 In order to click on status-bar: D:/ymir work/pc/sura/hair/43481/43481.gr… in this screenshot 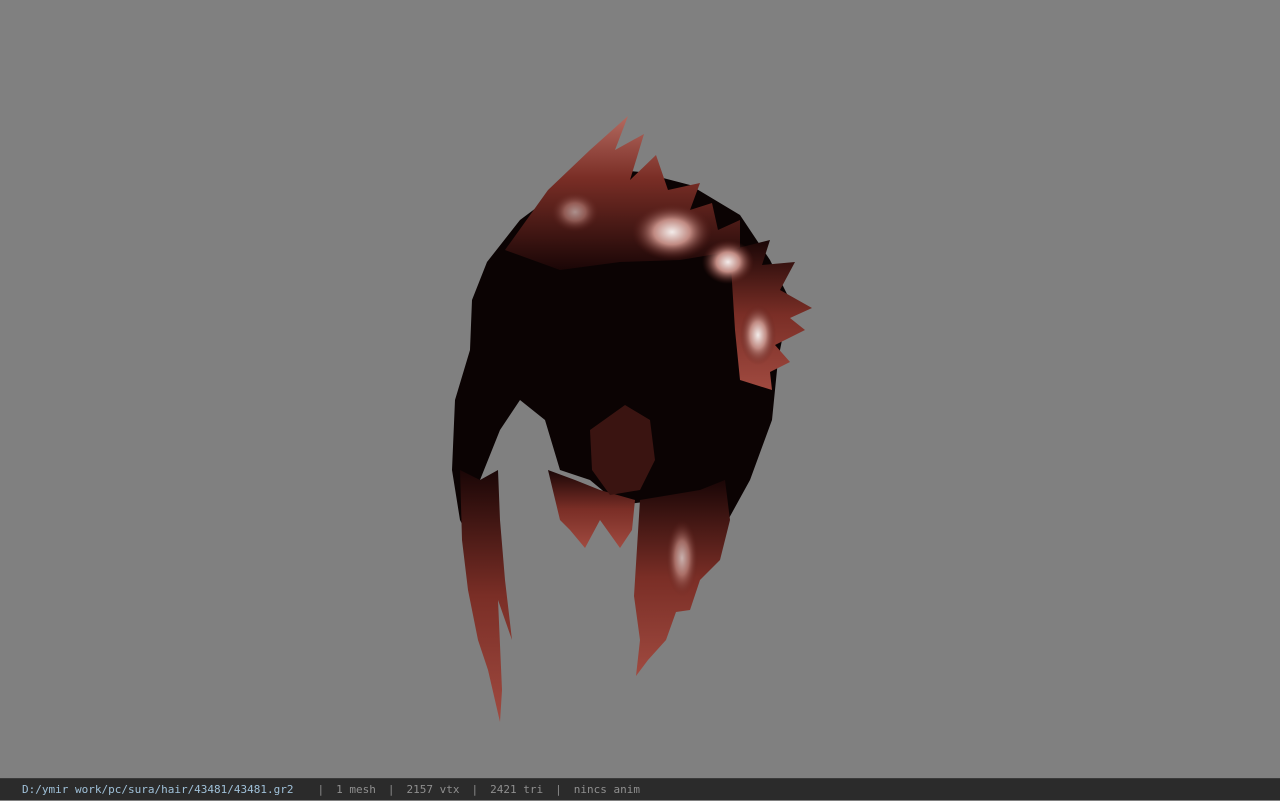, I will do `click(640, 789)`.